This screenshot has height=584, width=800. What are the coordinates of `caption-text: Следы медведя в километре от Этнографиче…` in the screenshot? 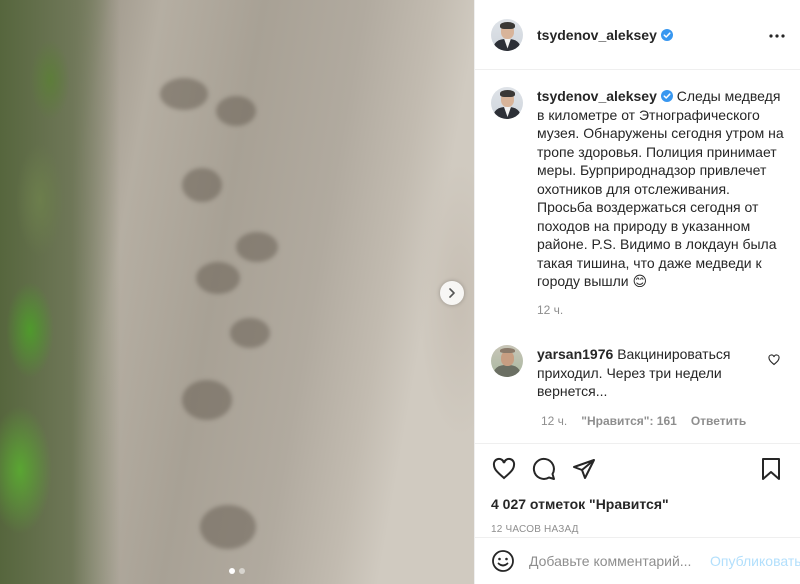 It's located at (660, 188).